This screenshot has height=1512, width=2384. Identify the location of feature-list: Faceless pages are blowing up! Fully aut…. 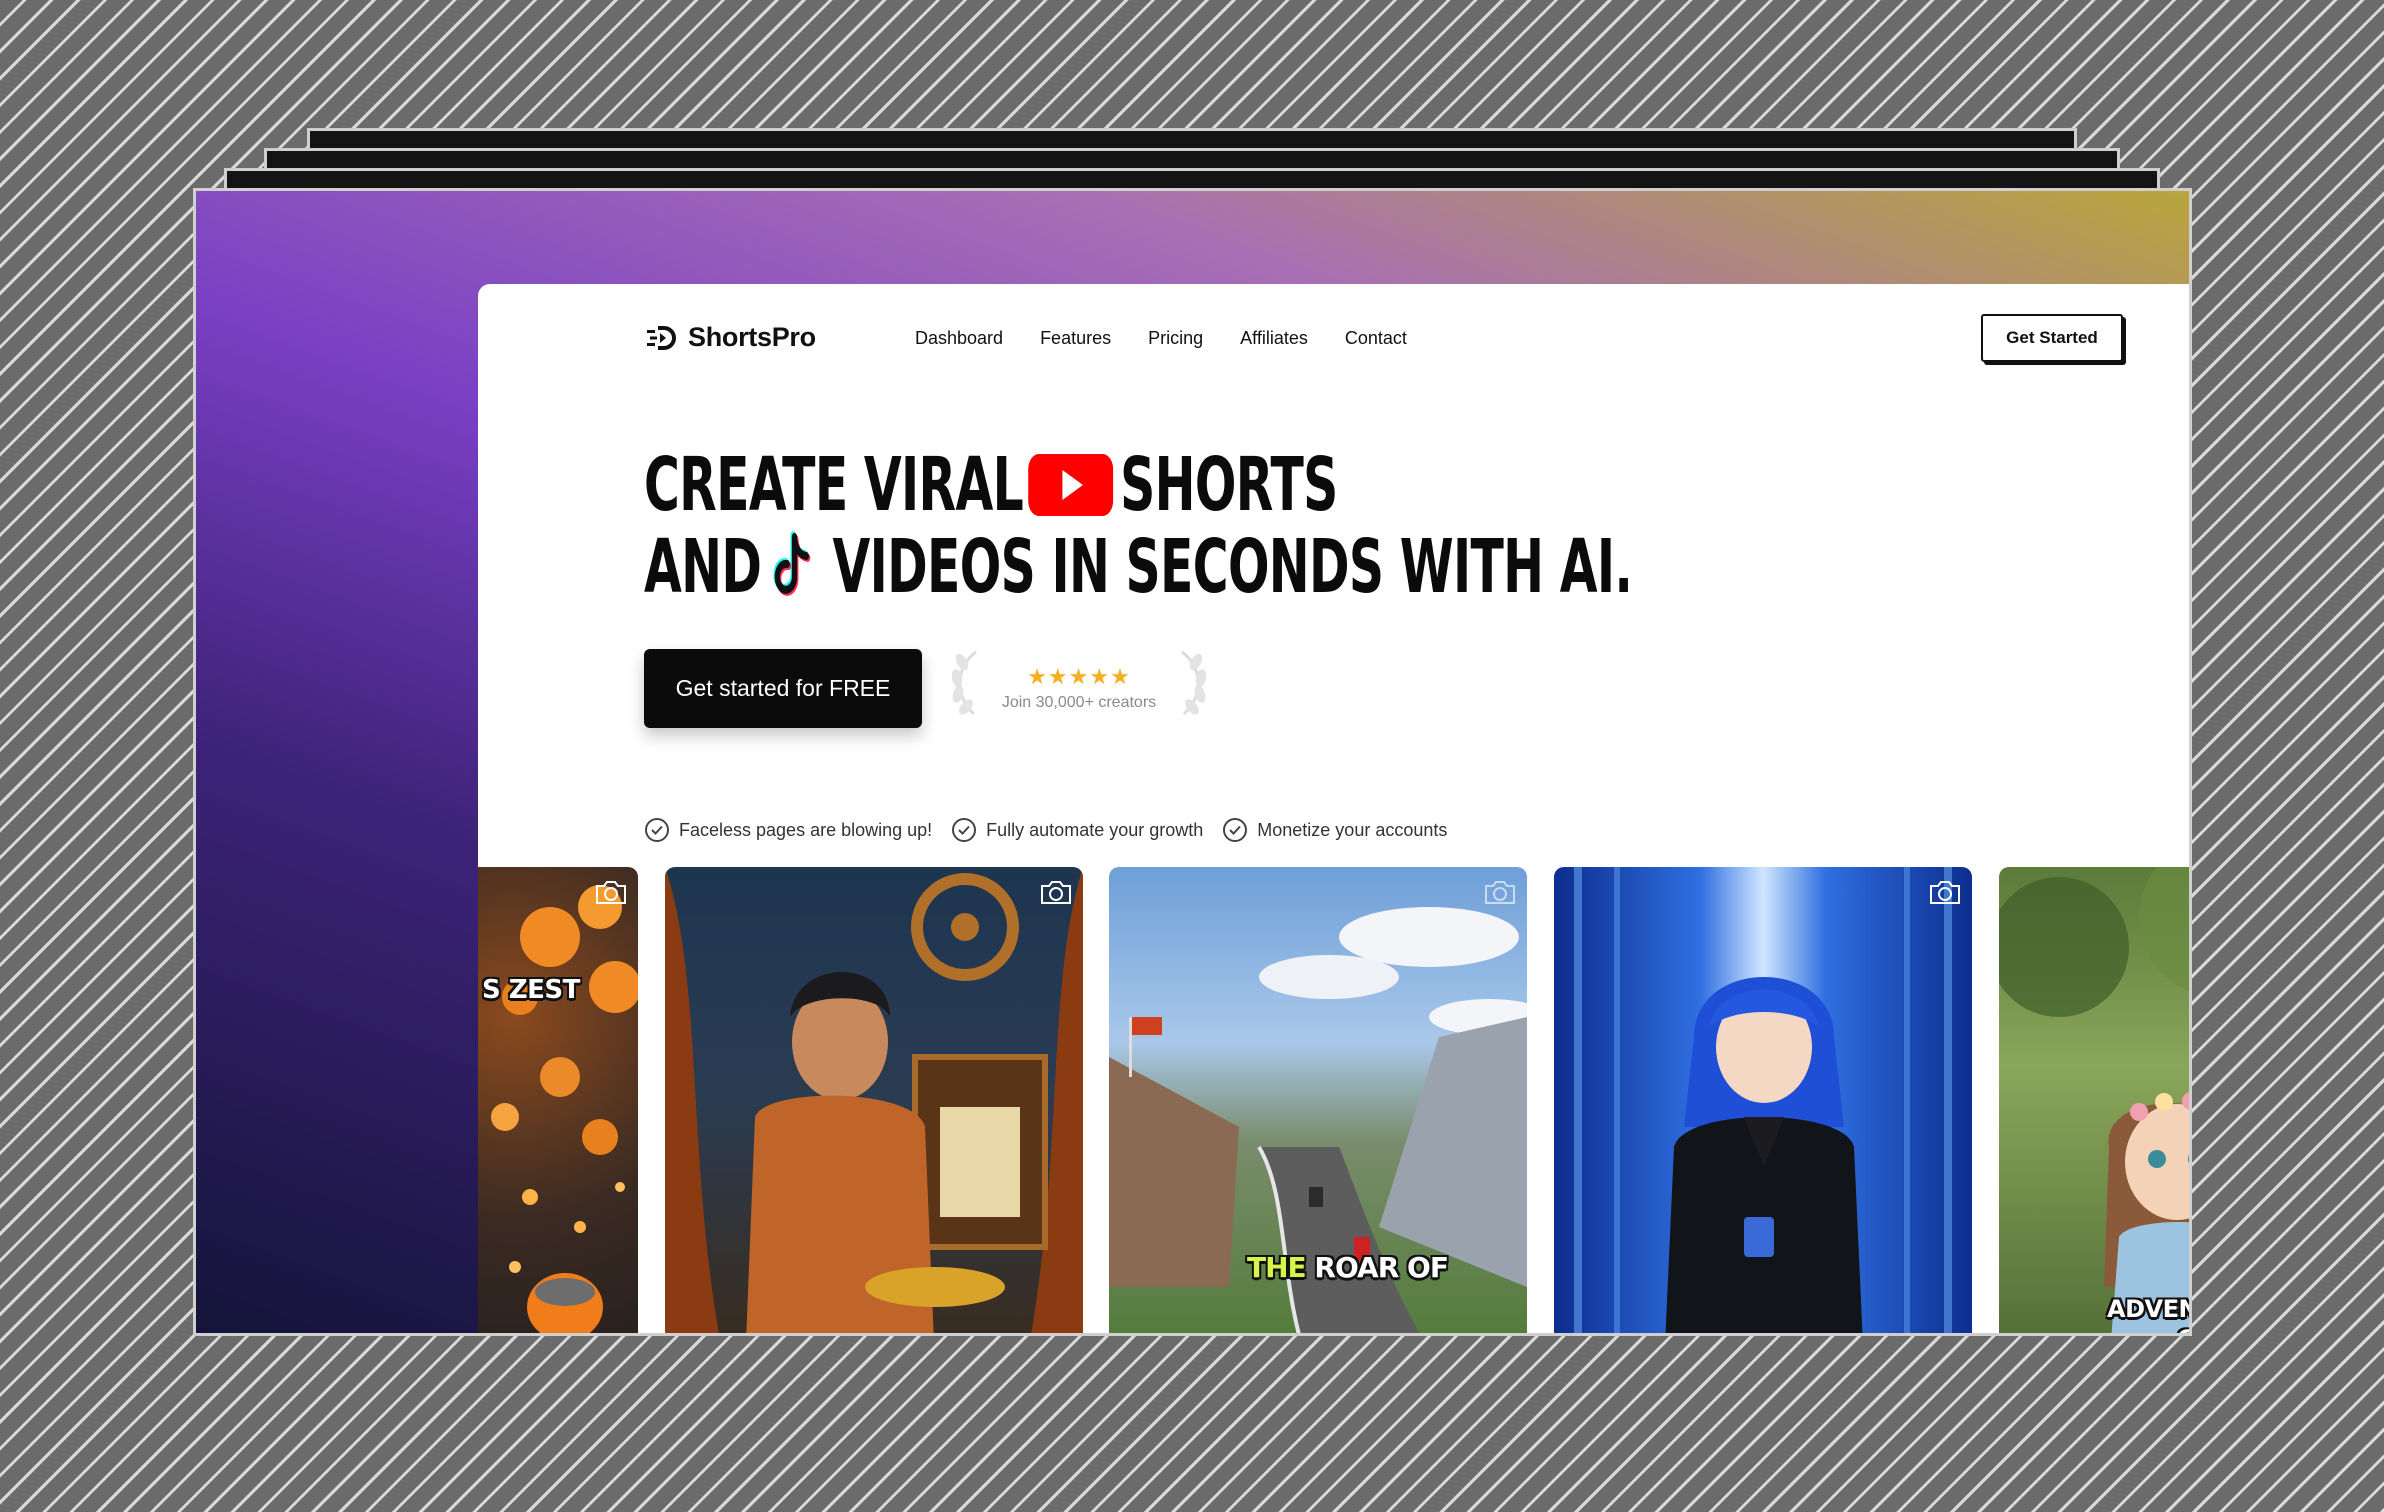
(1045, 830).